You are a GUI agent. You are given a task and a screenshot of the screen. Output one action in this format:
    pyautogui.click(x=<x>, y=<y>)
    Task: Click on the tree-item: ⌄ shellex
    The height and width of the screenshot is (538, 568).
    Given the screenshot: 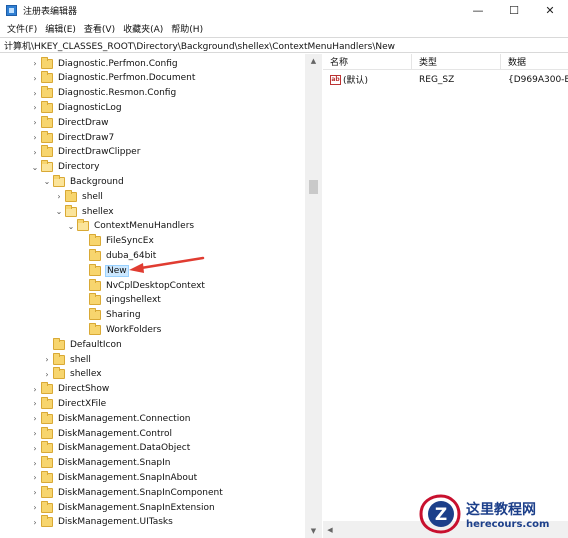 What is the action you would take?
    pyautogui.click(x=152, y=211)
    